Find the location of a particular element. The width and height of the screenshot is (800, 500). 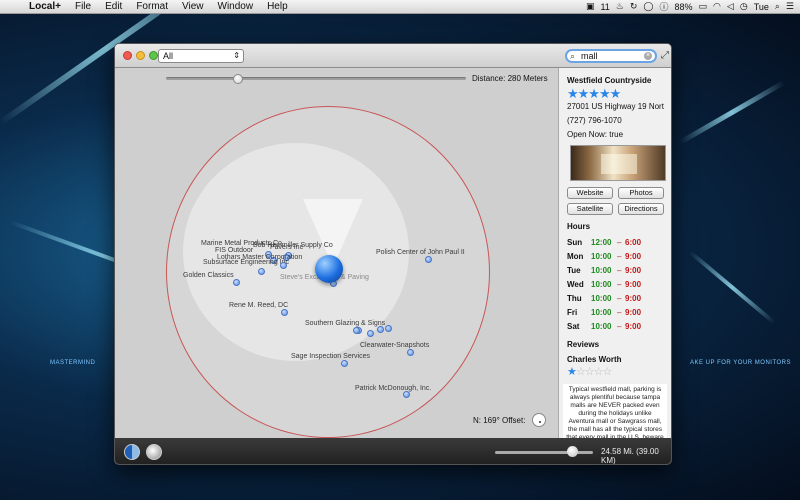

notification-list-icon: ☰ is located at coordinates (790, 6).